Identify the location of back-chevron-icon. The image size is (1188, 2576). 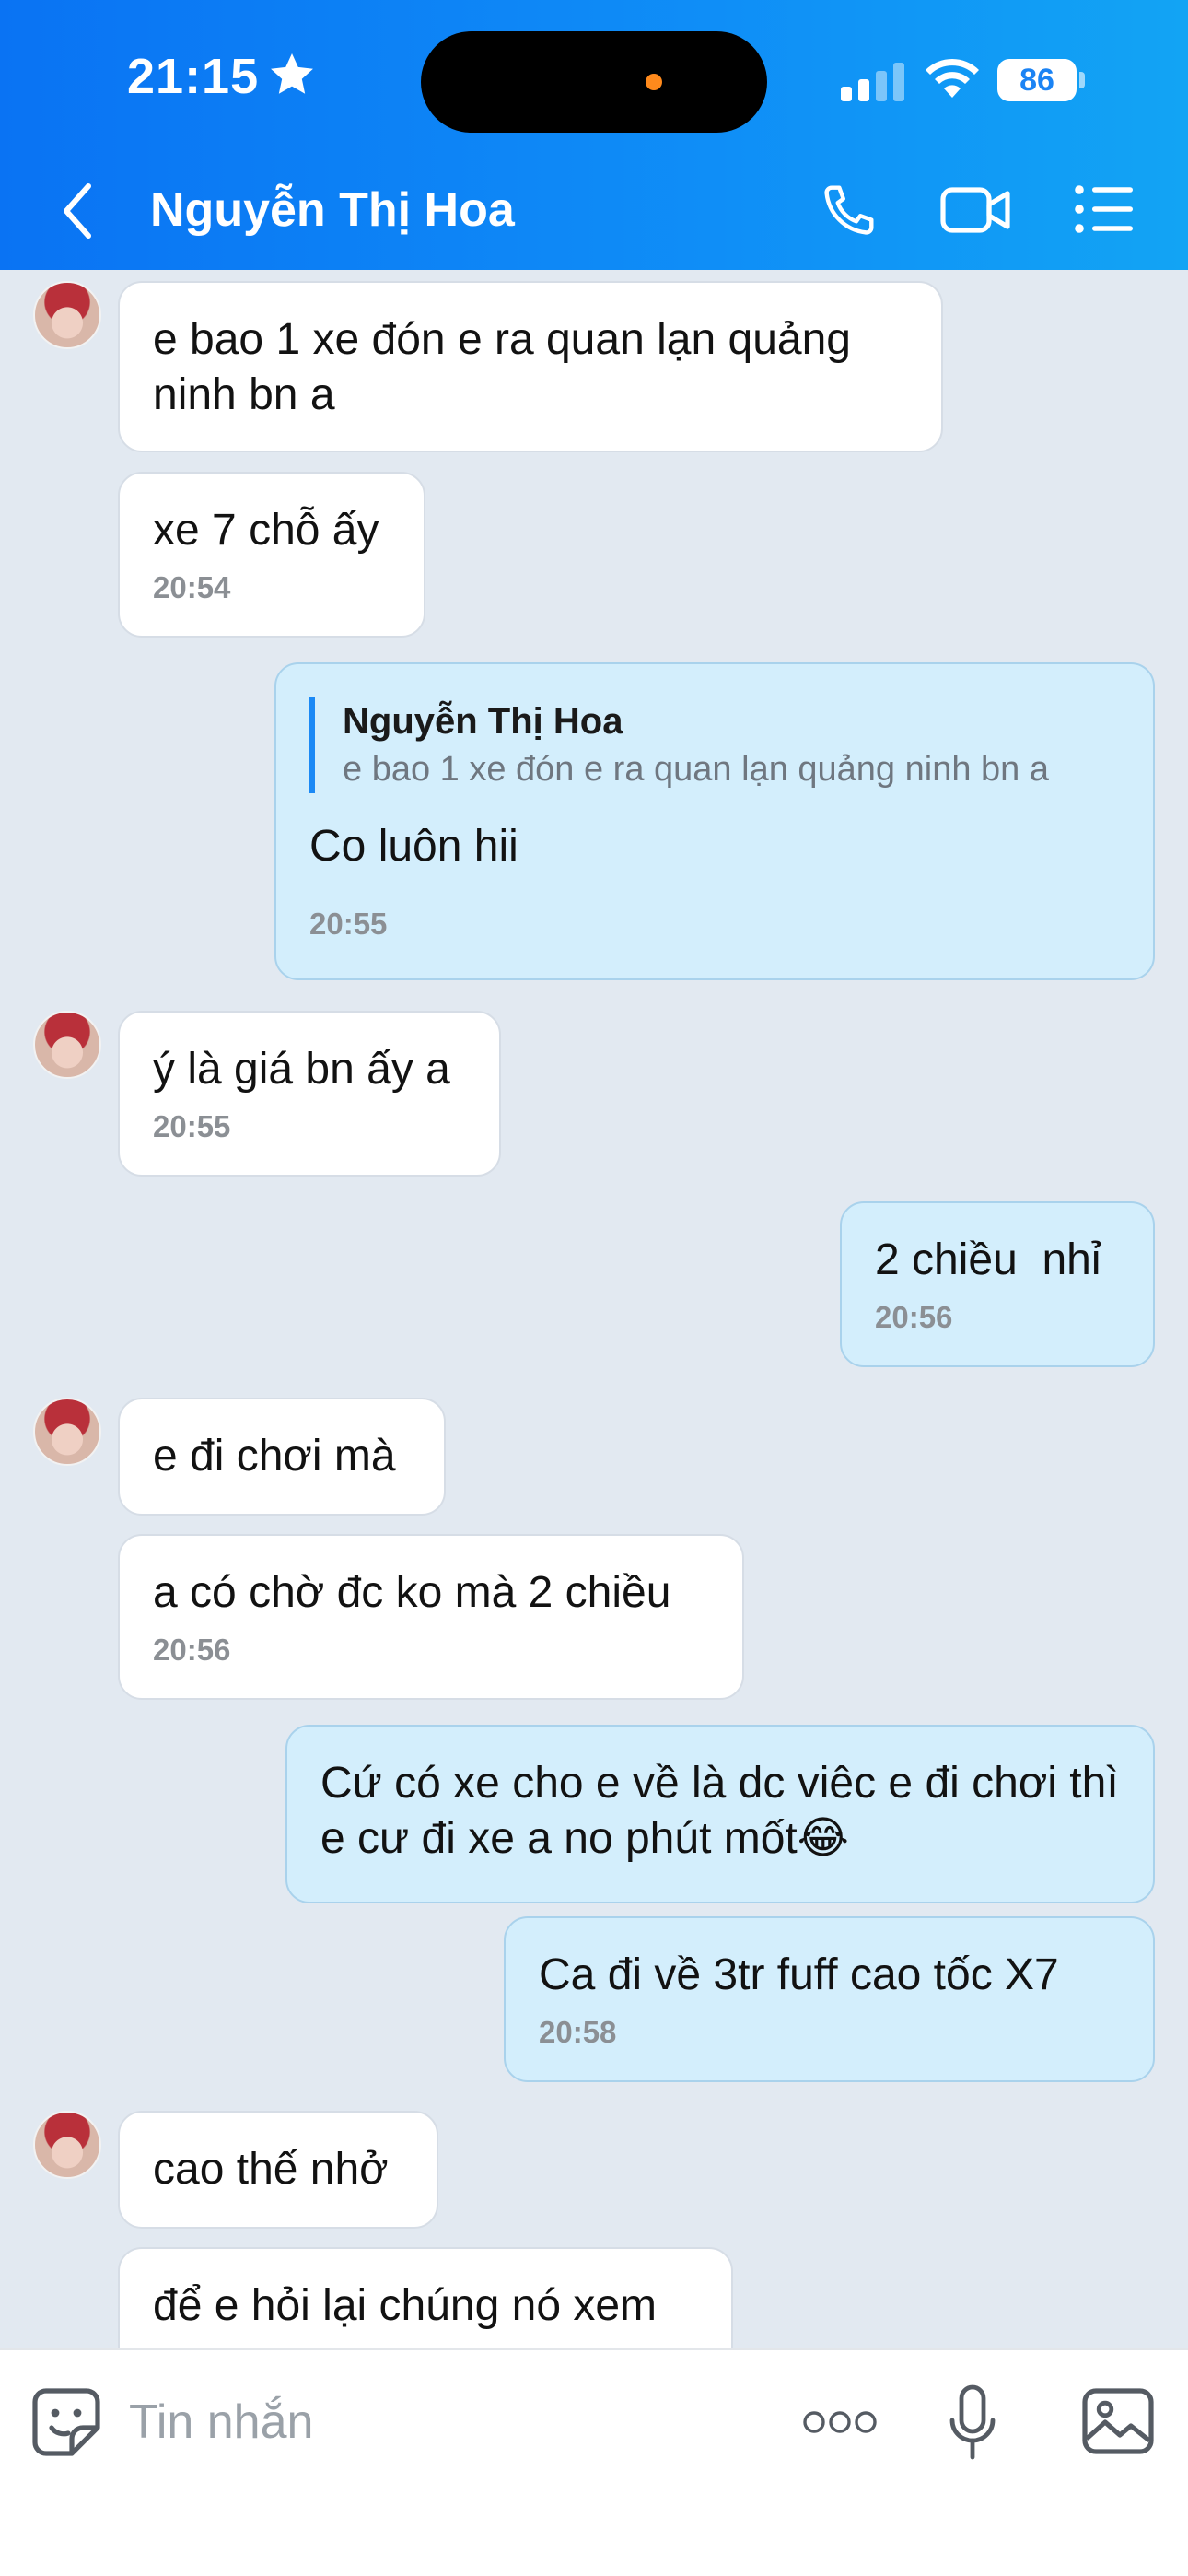
(78, 211).